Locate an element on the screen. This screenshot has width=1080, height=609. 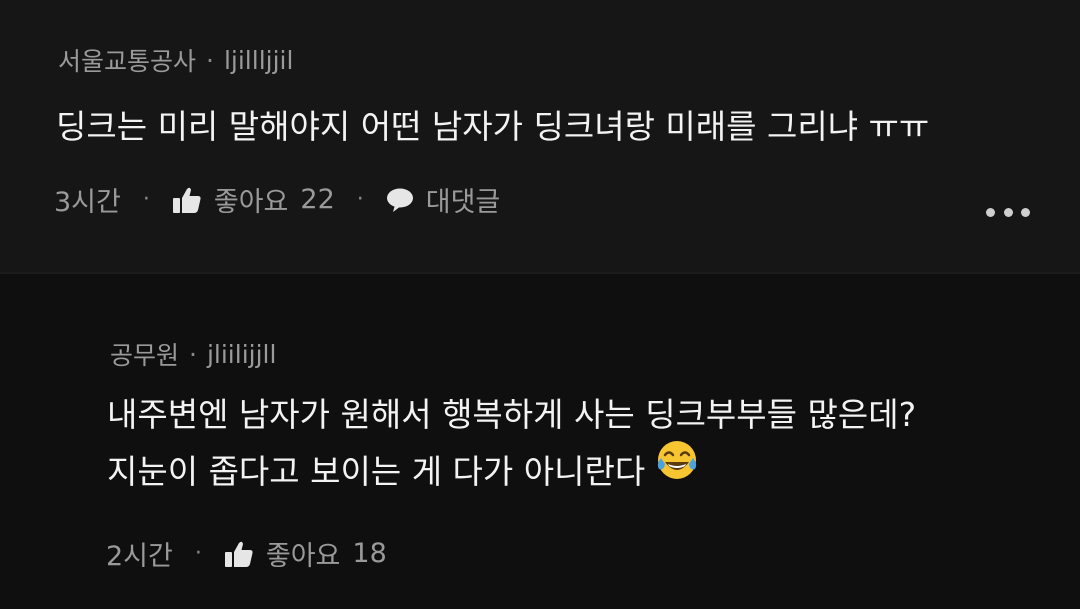
author-name: 공무원 is located at coordinates (144, 354).